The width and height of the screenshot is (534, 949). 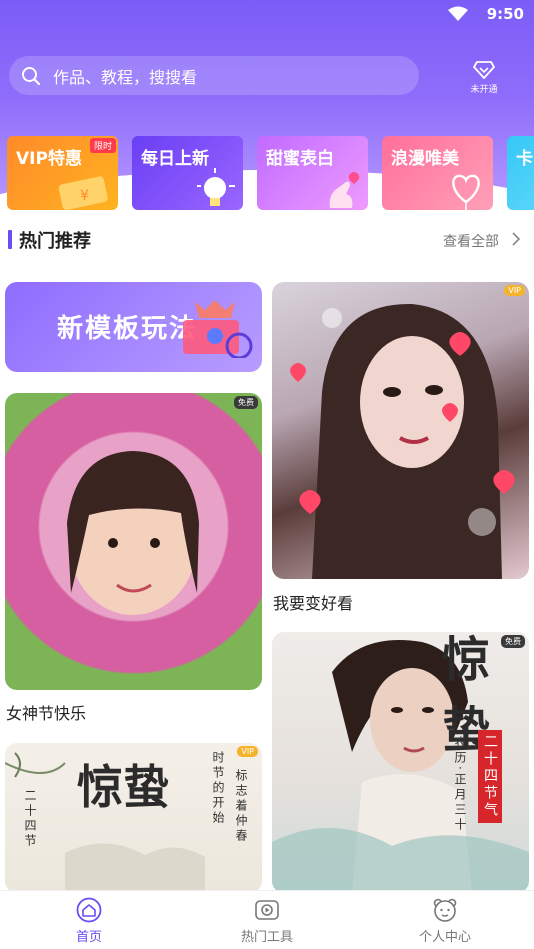 What do you see at coordinates (133, 327) in the screenshot?
I see `new-template-banner: 新模板玩法` at bounding box center [133, 327].